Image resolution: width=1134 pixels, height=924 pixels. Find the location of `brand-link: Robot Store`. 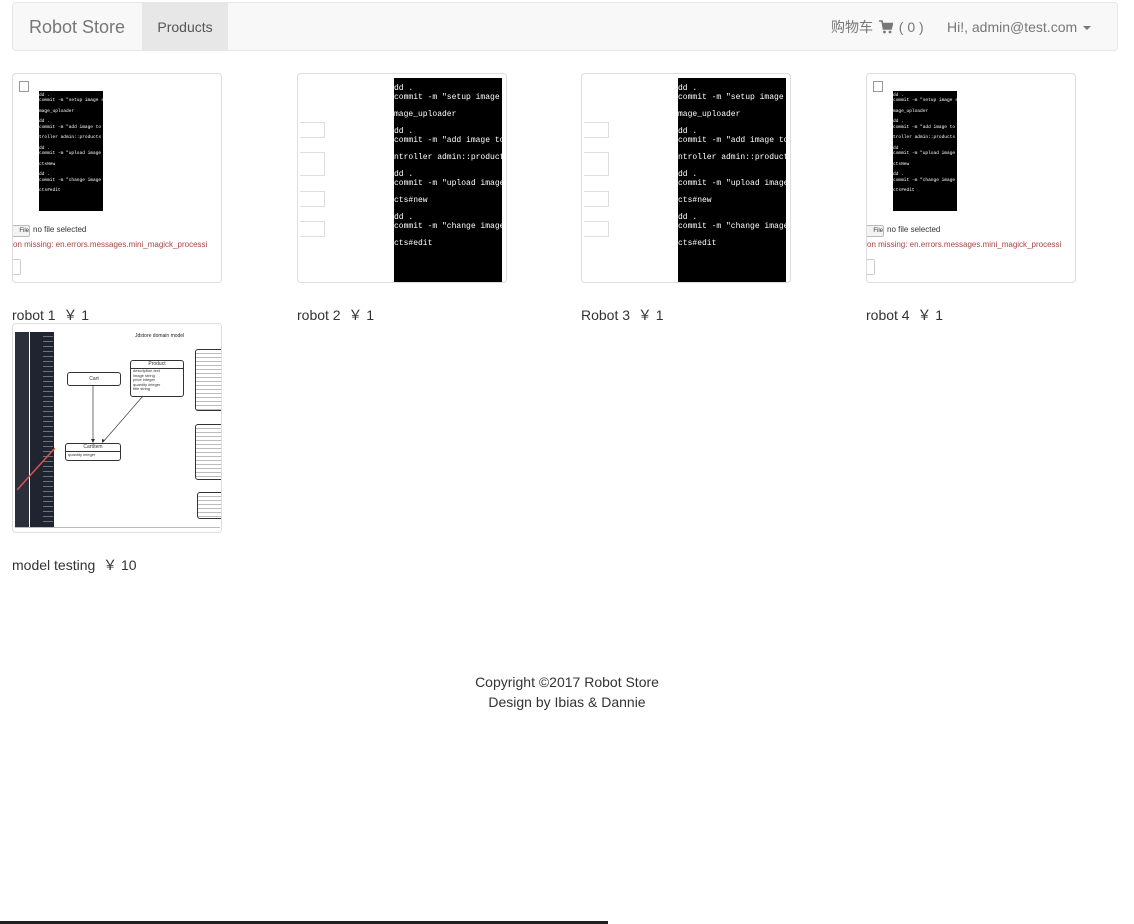

brand-link: Robot Store is located at coordinates (77, 27).